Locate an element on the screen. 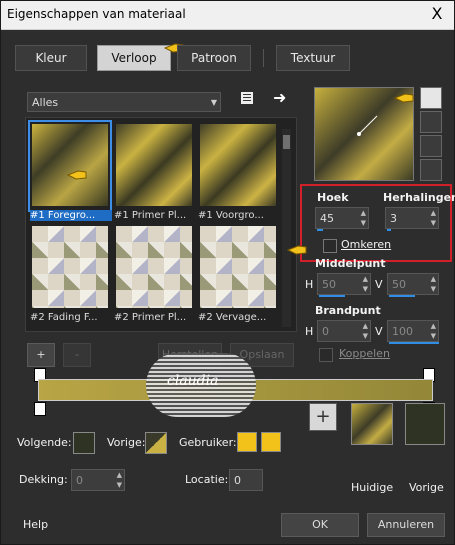 This screenshot has height=545, width=455. tab-patroon: Patroon is located at coordinates (214, 58).